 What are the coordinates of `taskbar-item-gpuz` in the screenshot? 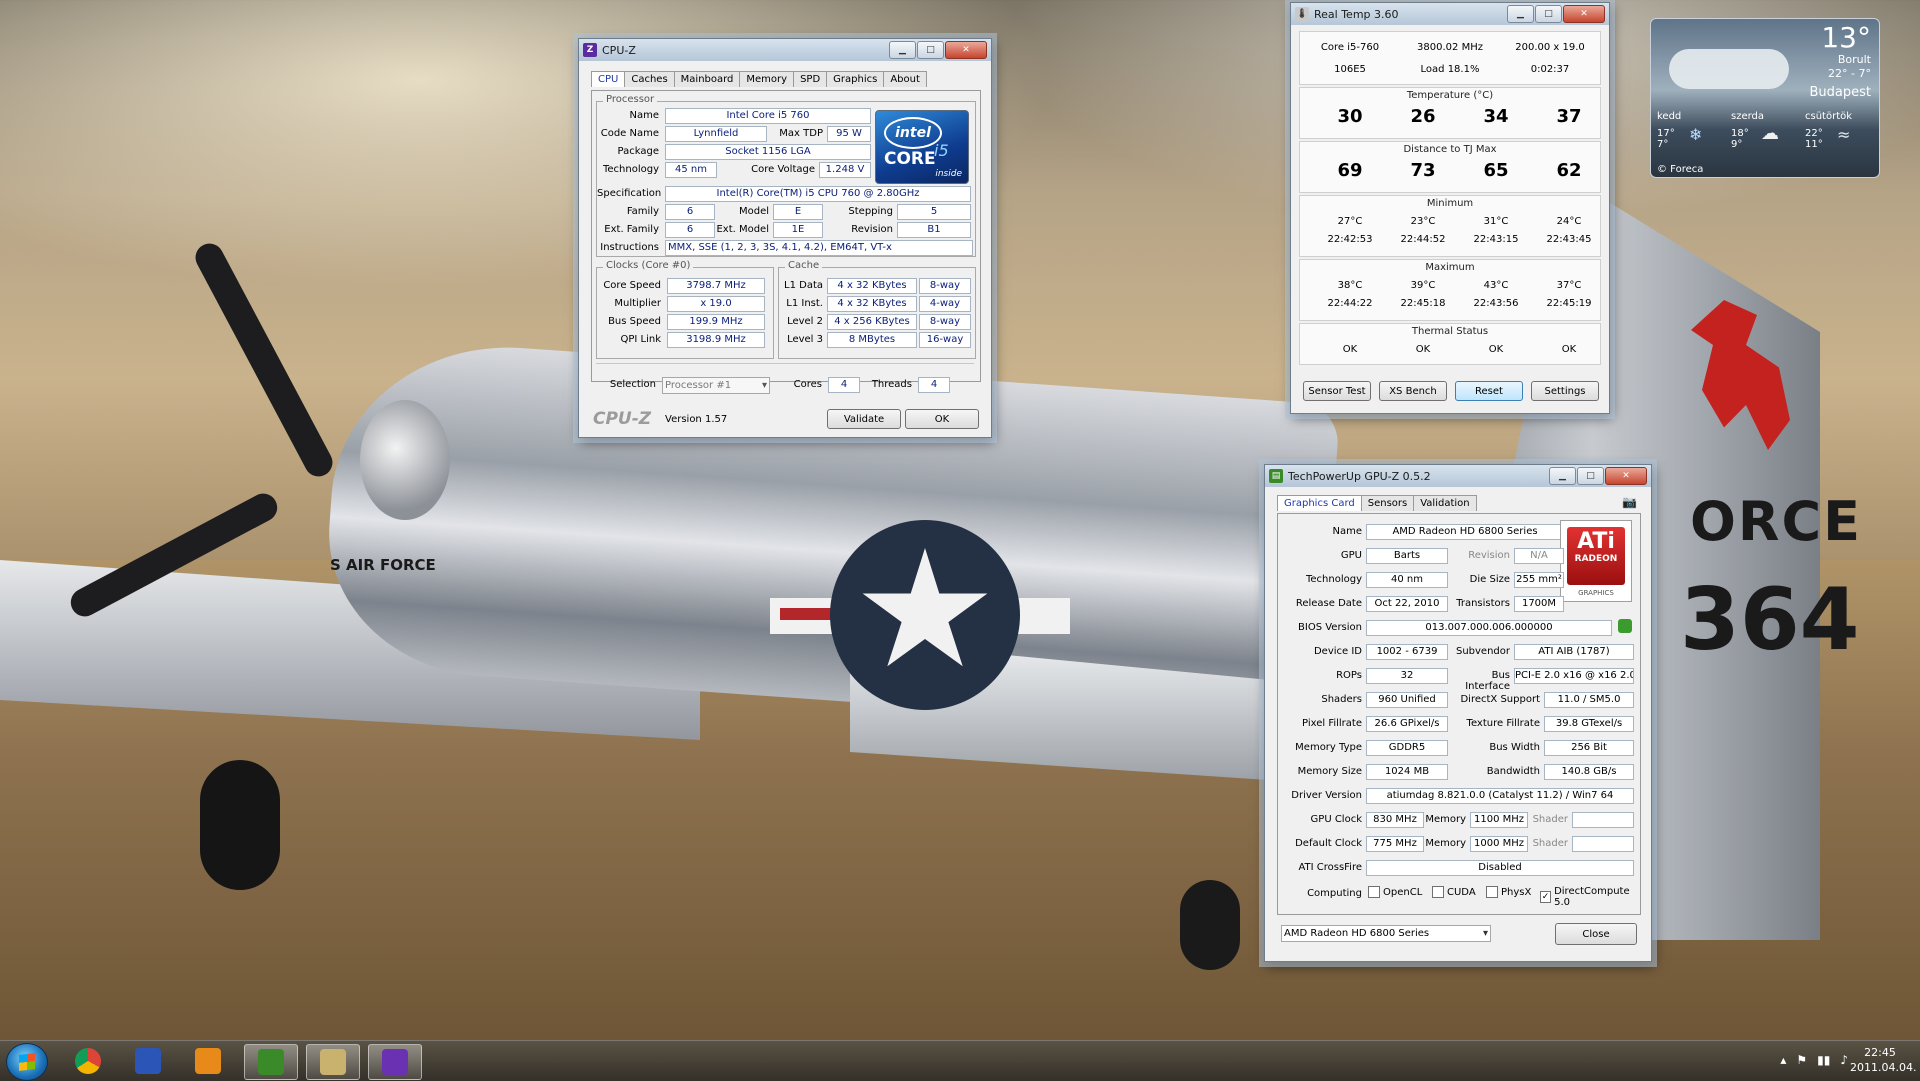 It's located at (271, 1062).